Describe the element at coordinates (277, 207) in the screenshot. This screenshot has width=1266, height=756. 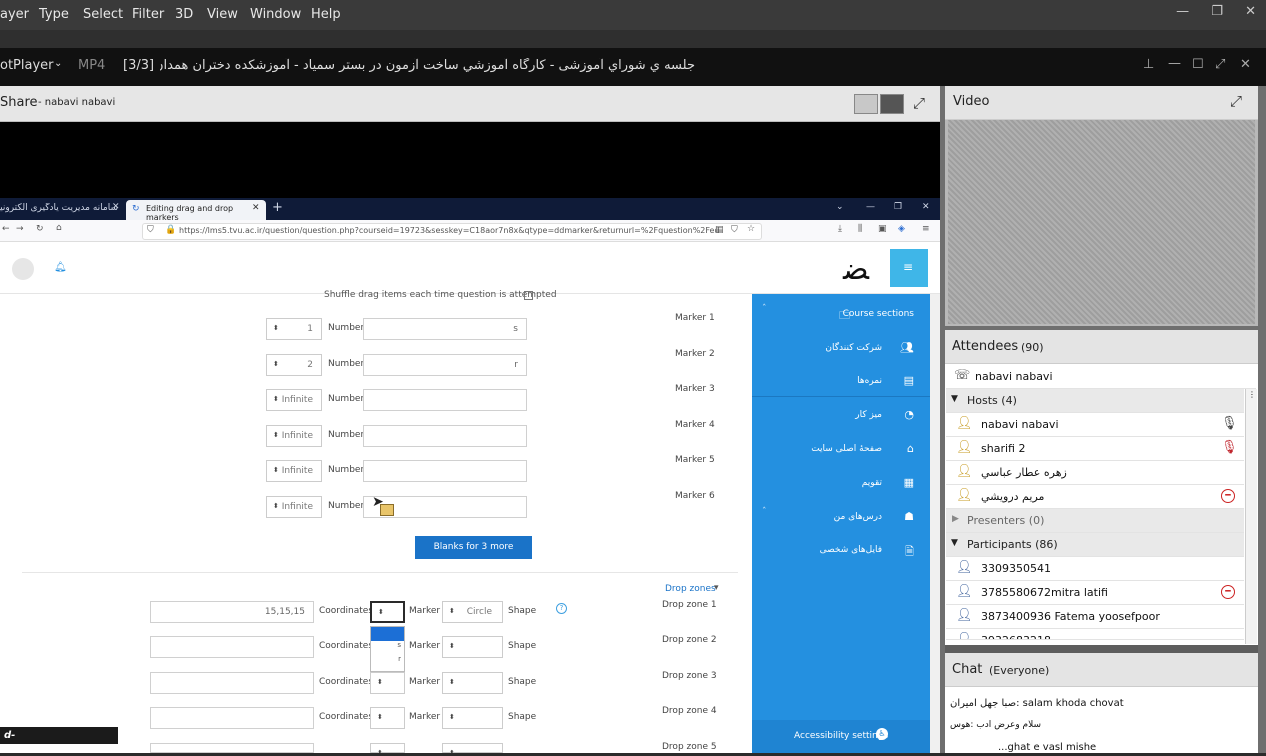
I see `new-tab-icon: +` at that location.